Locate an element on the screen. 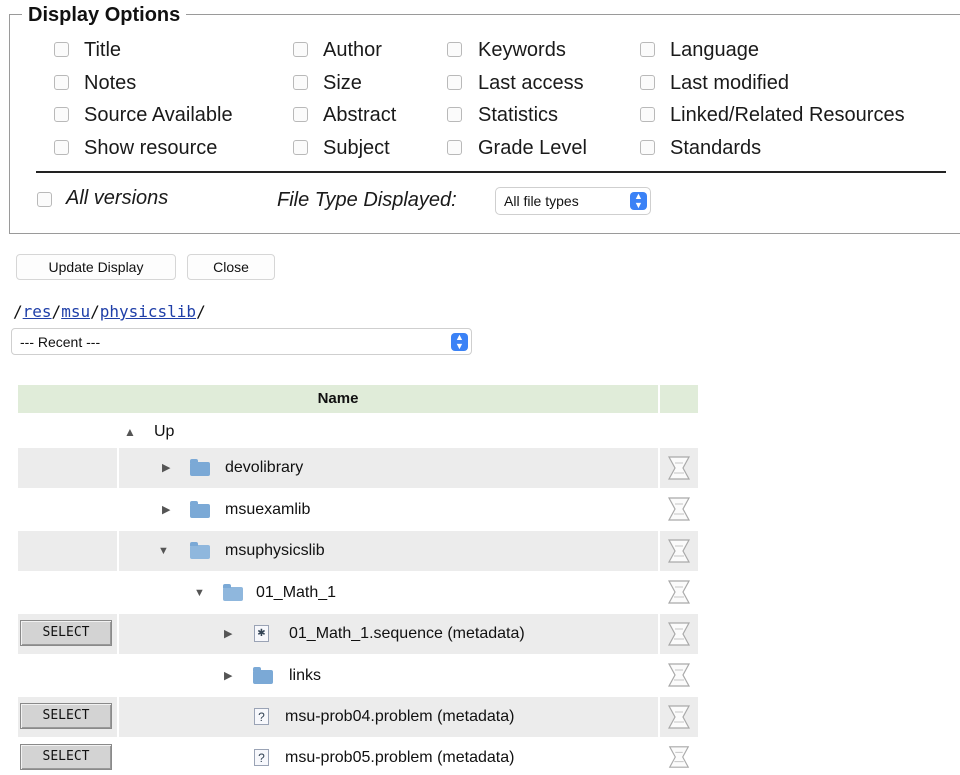 Image resolution: width=960 pixels, height=775 pixels. row-name: msuexamlib is located at coordinates (267, 510).